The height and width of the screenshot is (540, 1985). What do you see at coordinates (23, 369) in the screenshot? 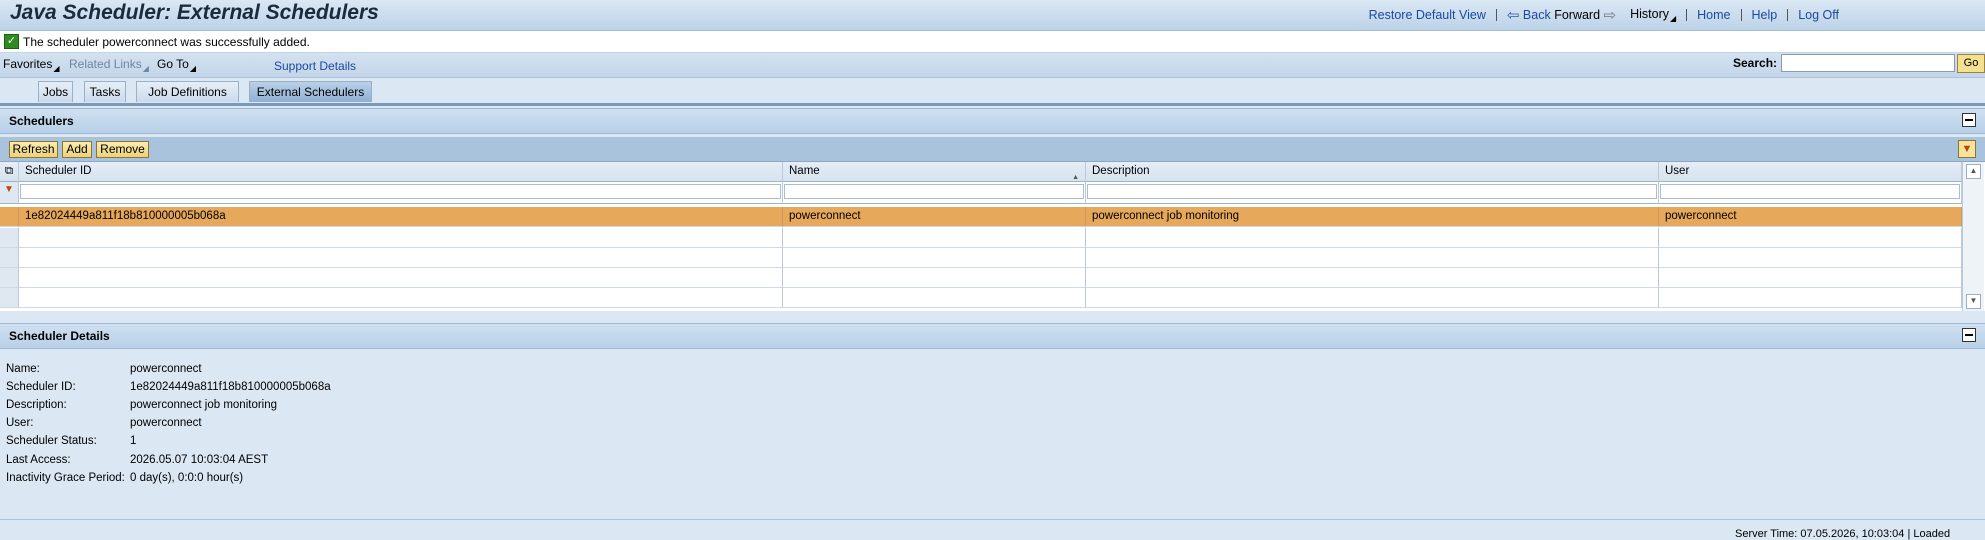
I see `detail-label-name: Name:` at bounding box center [23, 369].